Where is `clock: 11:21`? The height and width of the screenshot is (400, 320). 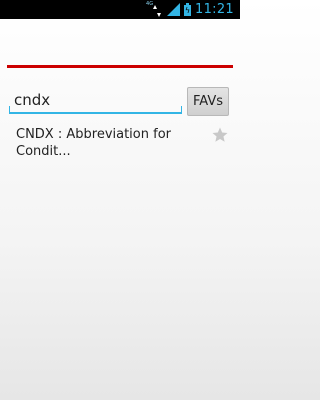
clock: 11:21 is located at coordinates (214, 9).